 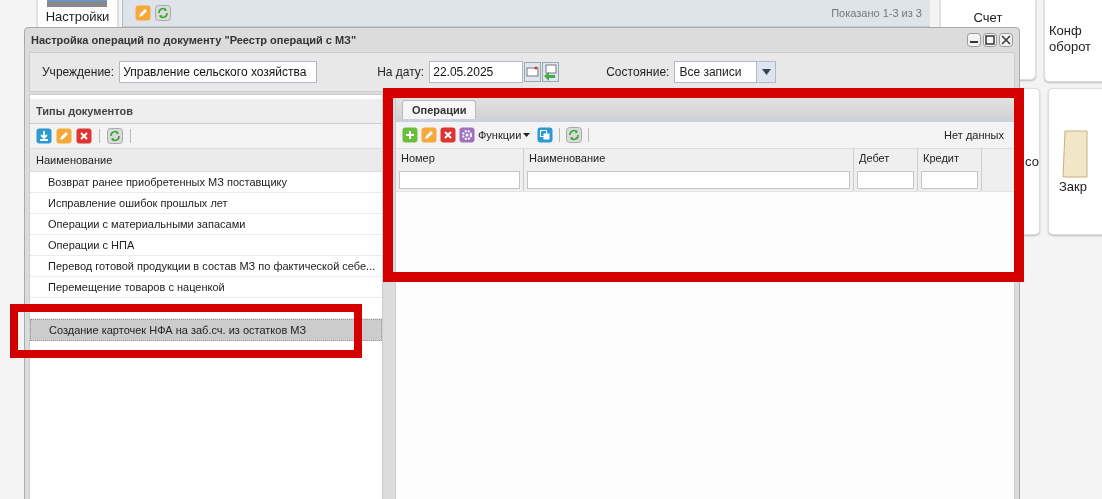 I want to click on field-label: На дату:, so click(x=401, y=72).